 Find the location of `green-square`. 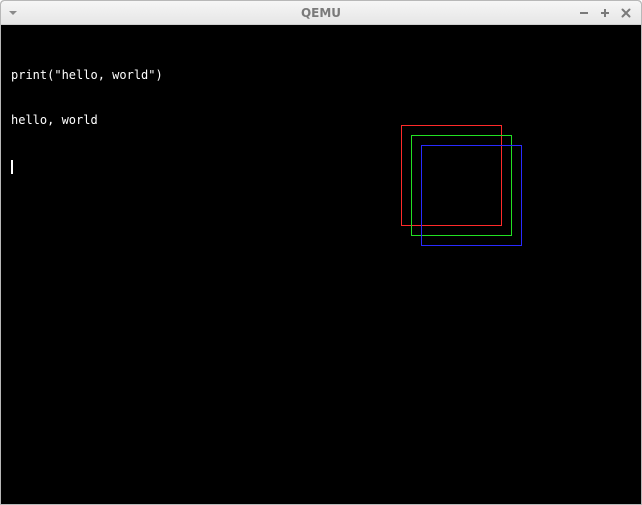

green-square is located at coordinates (461, 185).